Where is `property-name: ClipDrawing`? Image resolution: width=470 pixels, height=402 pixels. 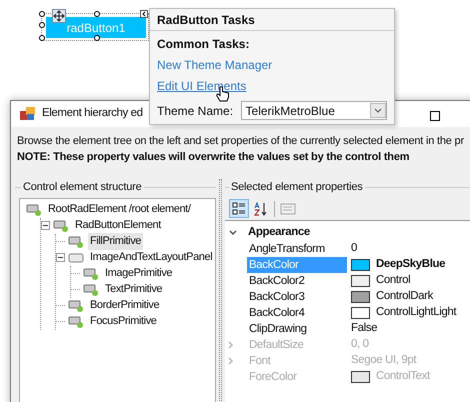 property-name: ClipDrawing is located at coordinates (297, 328).